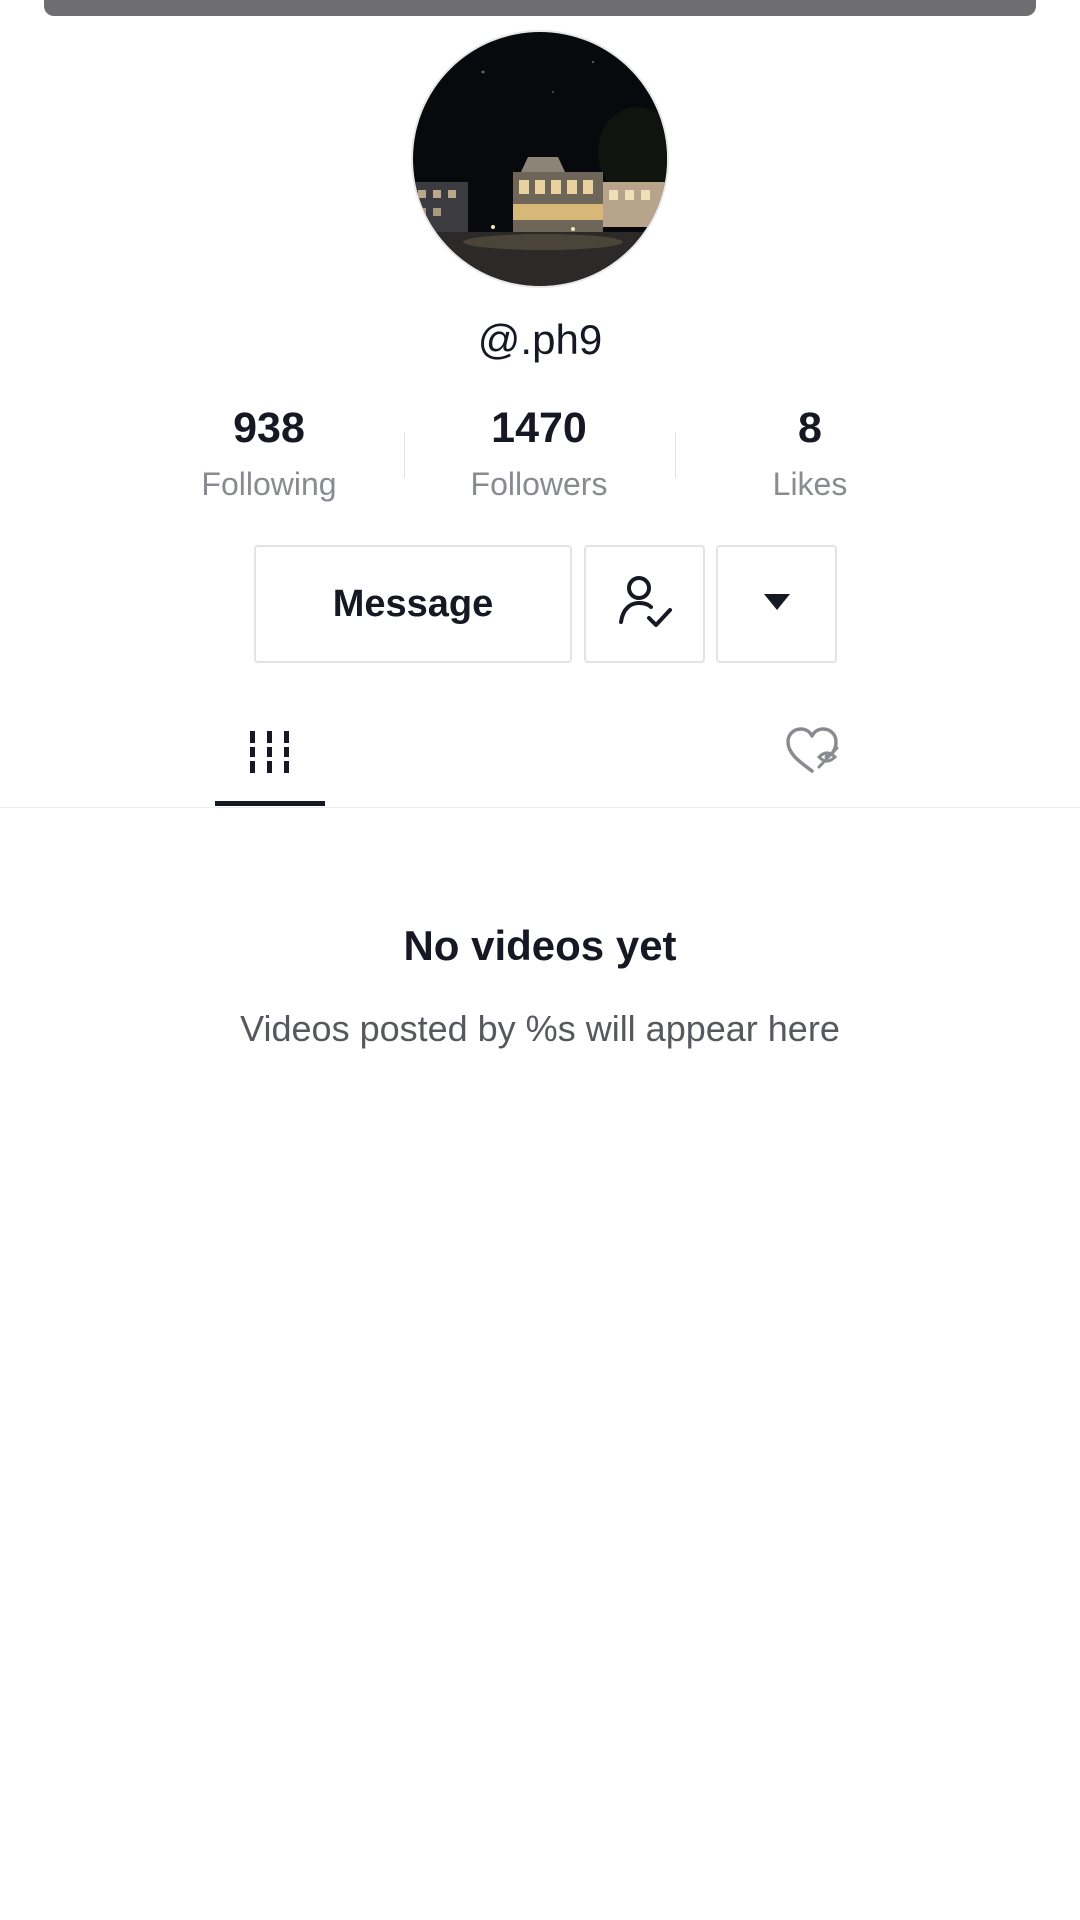  I want to click on stat-likes: 8 Likes, so click(810, 453).